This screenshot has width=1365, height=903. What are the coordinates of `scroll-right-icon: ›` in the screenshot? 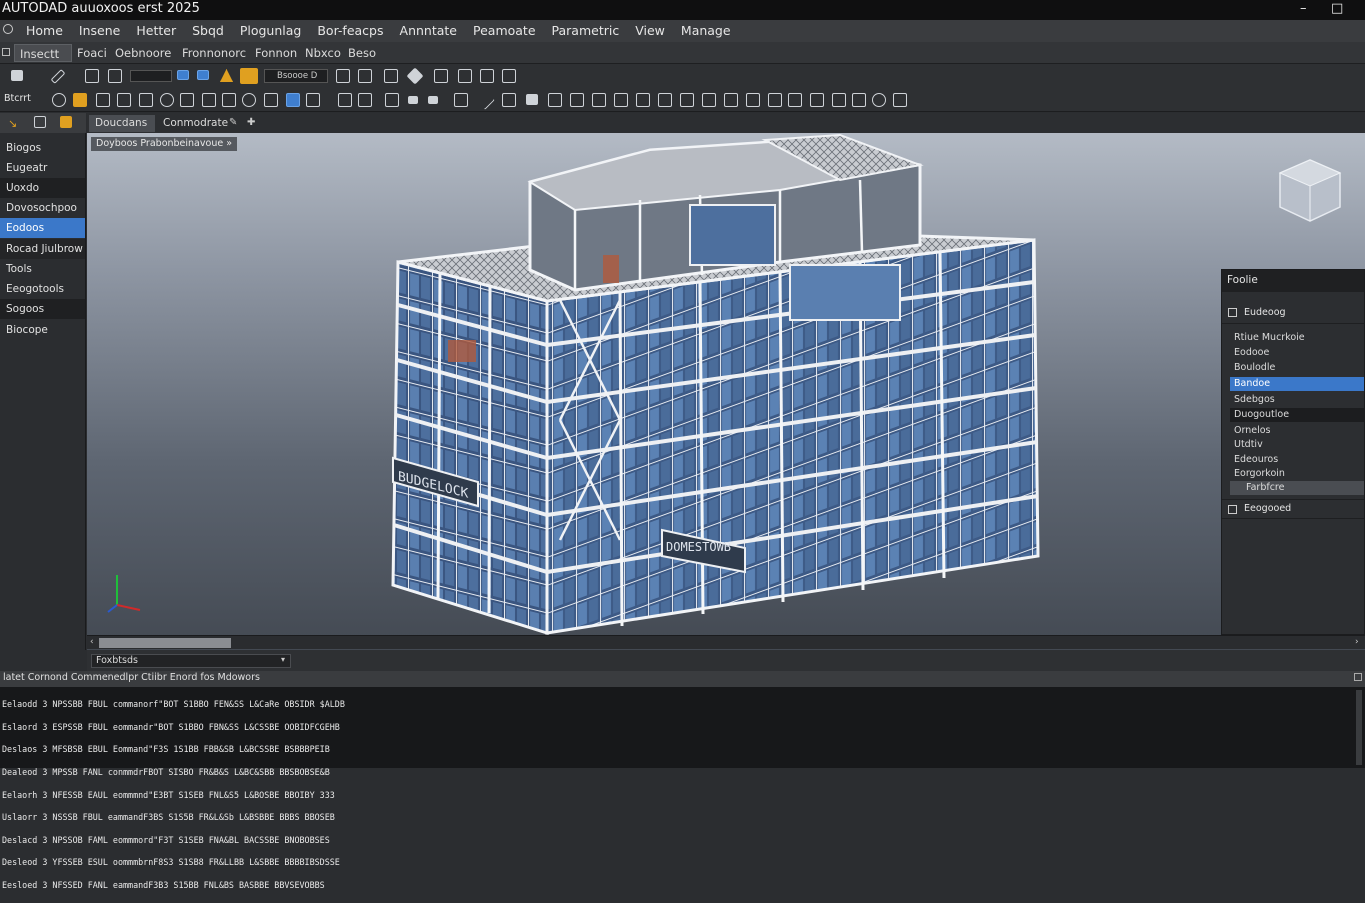 It's located at (1357, 642).